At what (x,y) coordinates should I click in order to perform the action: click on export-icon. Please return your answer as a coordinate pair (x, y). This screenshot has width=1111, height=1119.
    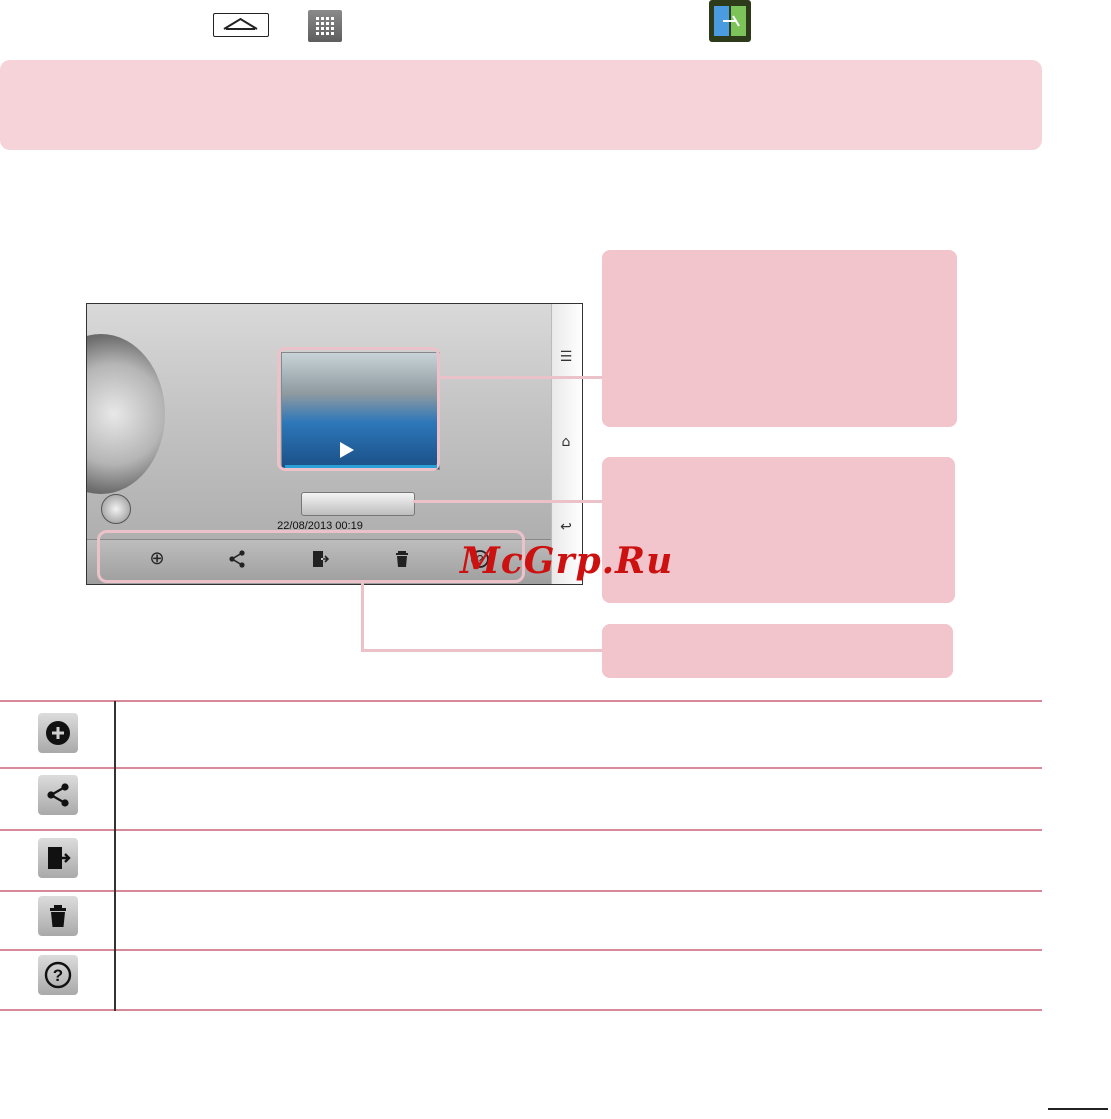
    Looking at the image, I should click on (58, 858).